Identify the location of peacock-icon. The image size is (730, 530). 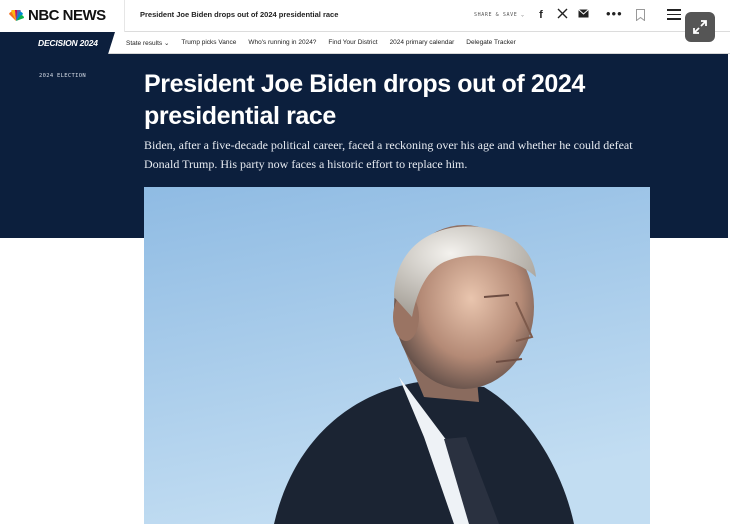
(16, 15).